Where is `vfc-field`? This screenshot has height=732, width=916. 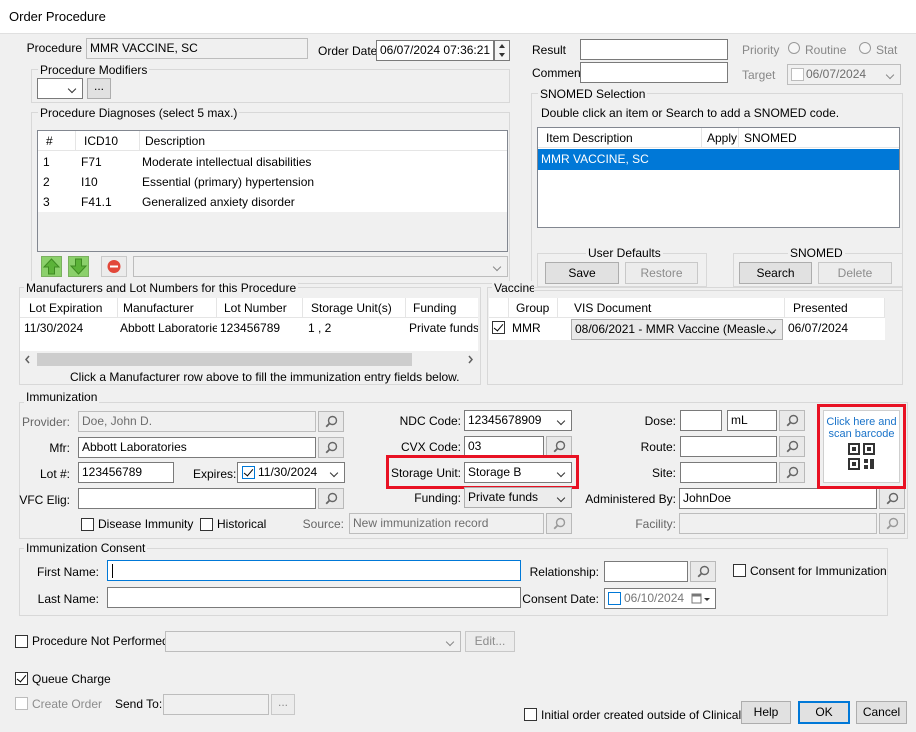
vfc-field is located at coordinates (197, 498).